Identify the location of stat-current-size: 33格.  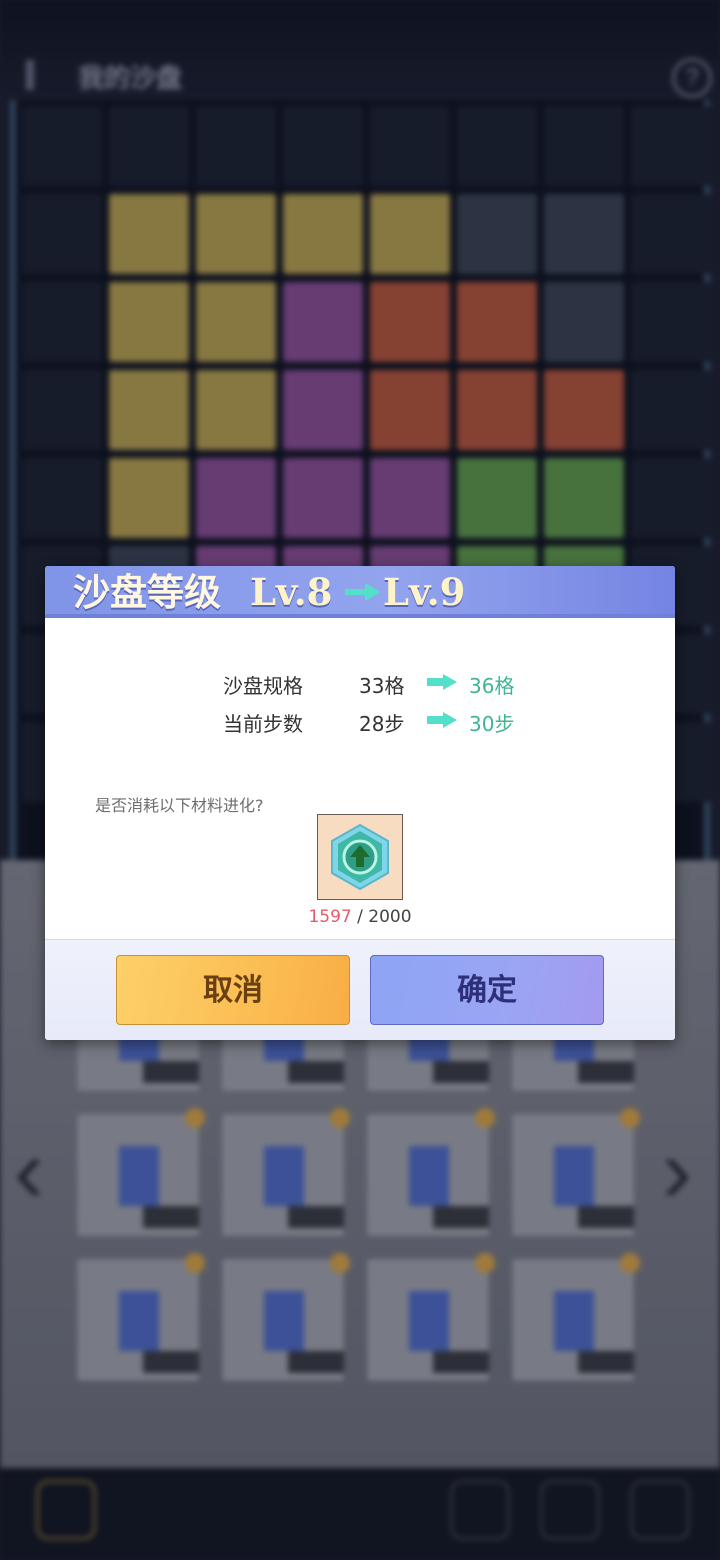
(382, 686).